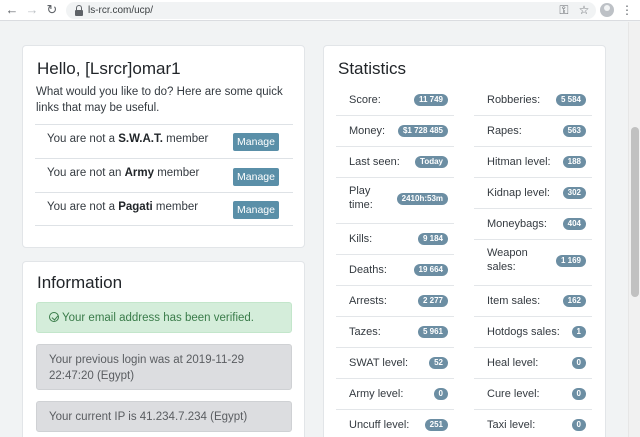 Image resolution: width=640 pixels, height=437 pixels. Describe the element at coordinates (32, 10) in the screenshot. I see `forward-icon: →` at that location.